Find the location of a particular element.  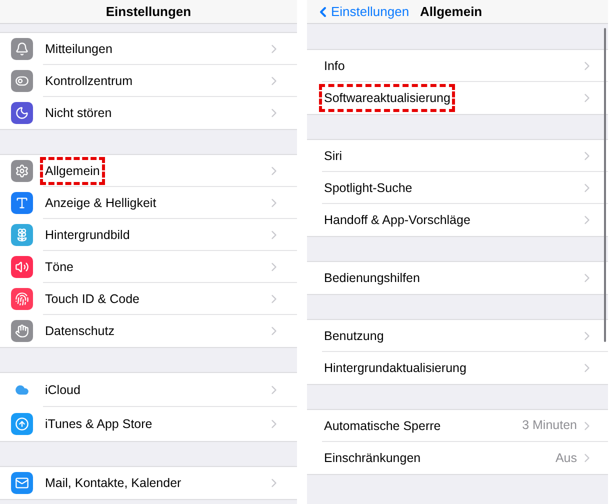

window-title: Einstellungen is located at coordinates (149, 11).